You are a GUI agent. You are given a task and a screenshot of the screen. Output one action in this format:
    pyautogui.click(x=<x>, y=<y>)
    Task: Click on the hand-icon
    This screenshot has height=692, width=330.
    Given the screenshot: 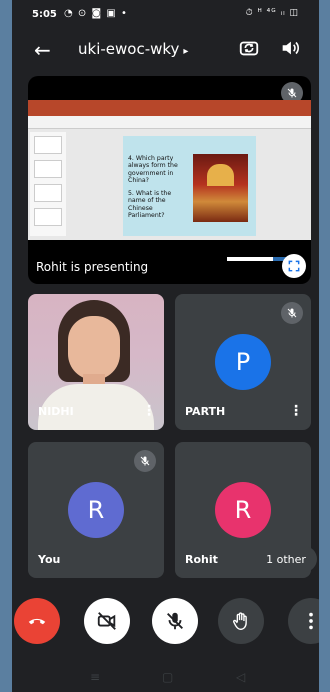 What is the action you would take?
    pyautogui.click(x=240, y=621)
    